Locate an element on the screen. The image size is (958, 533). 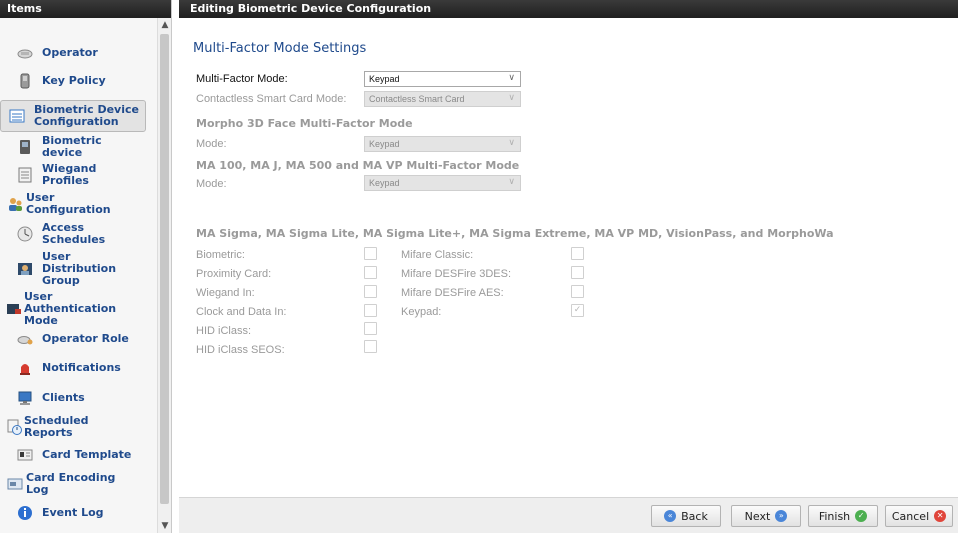
sidebar-item-label: Biometric device is located at coordinates (72, 146).